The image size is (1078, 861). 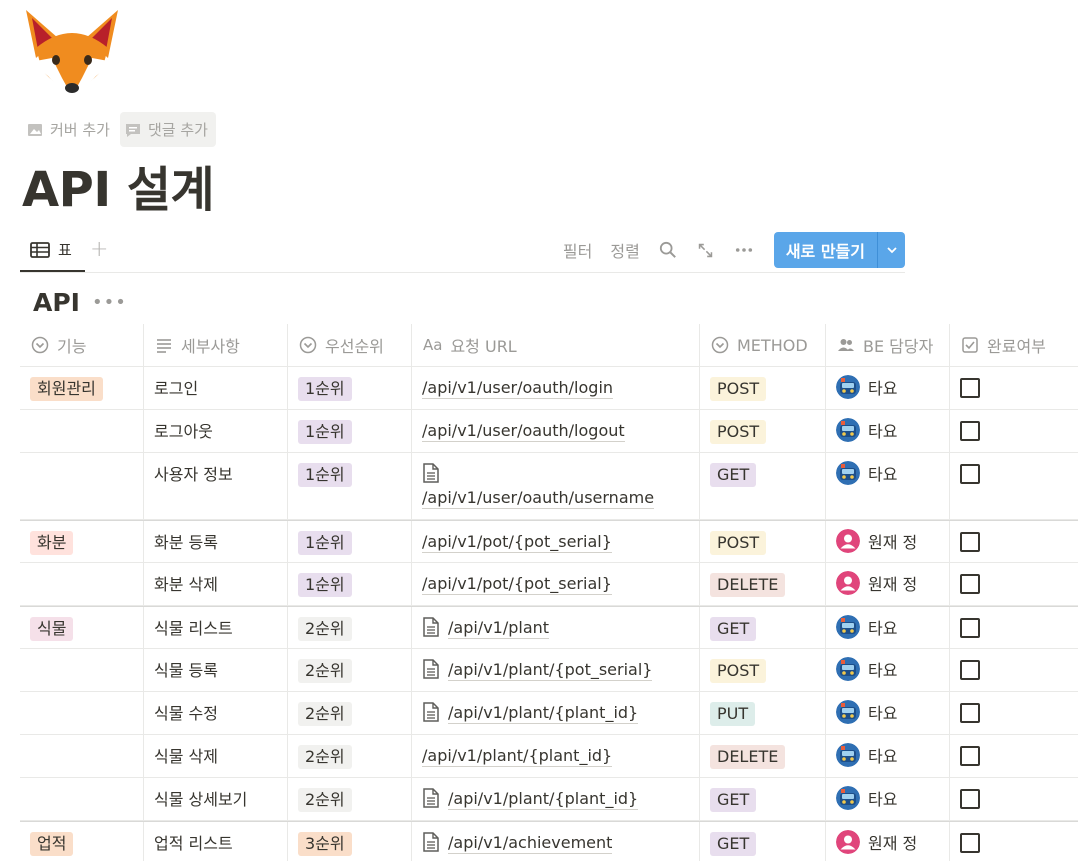 What do you see at coordinates (216, 388) in the screenshot?
I see `cell-detail: 로그인` at bounding box center [216, 388].